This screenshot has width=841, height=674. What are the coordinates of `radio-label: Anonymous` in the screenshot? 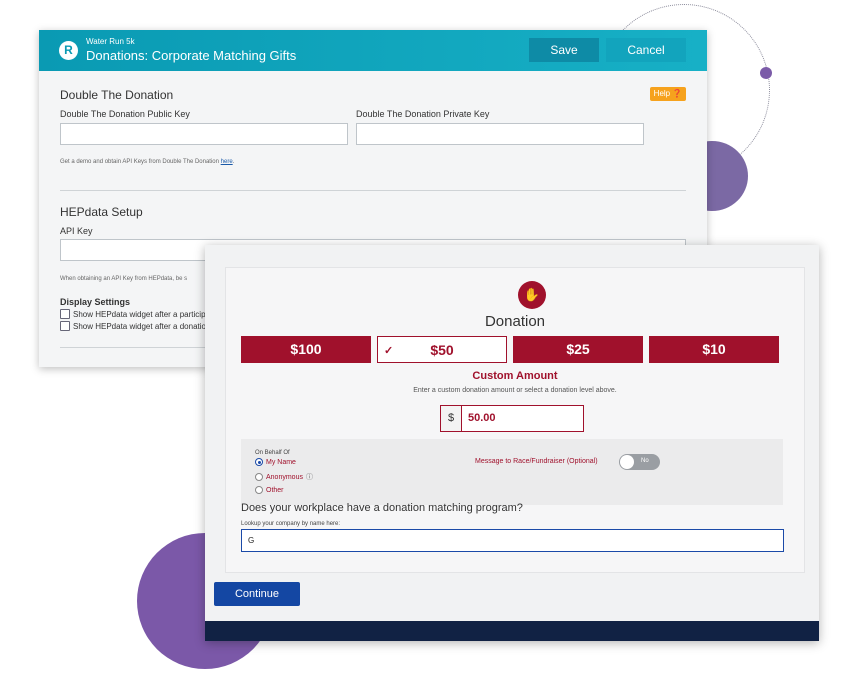 It's located at (284, 477).